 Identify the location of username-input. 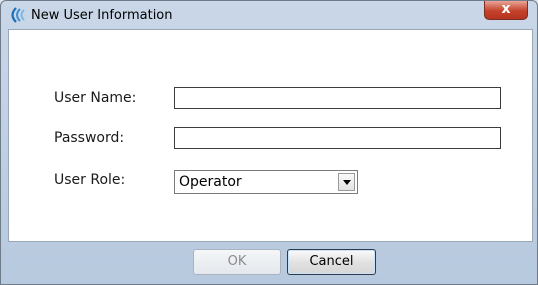
(337, 98).